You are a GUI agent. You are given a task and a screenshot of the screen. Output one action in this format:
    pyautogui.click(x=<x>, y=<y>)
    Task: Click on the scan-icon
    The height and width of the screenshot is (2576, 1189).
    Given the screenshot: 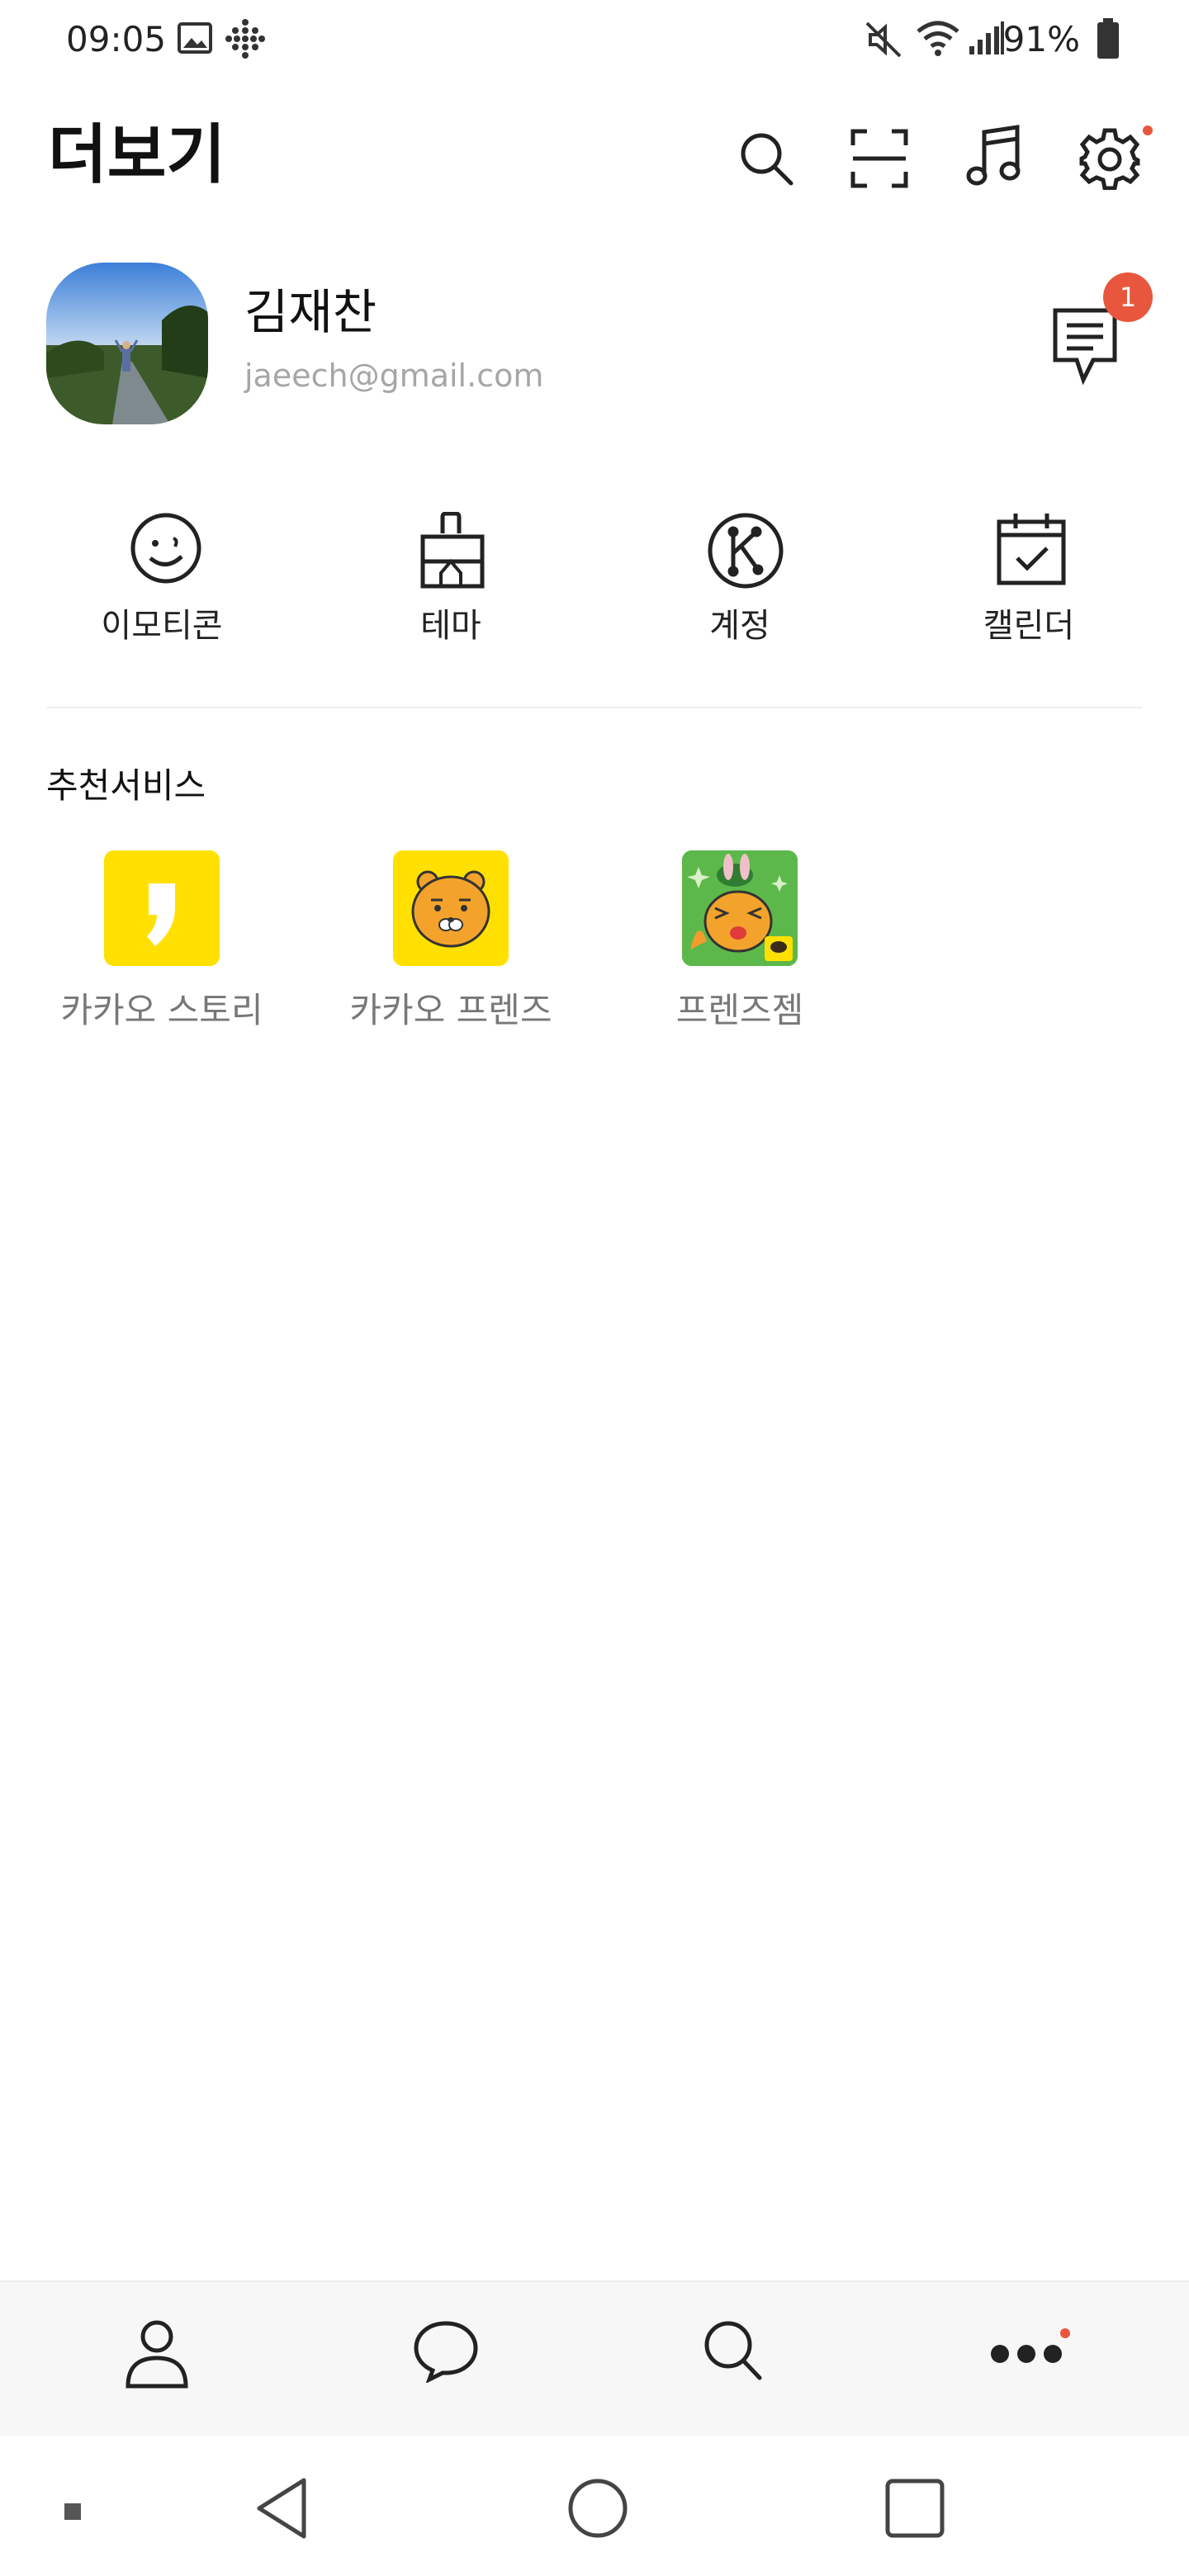 What is the action you would take?
    pyautogui.click(x=879, y=158)
    